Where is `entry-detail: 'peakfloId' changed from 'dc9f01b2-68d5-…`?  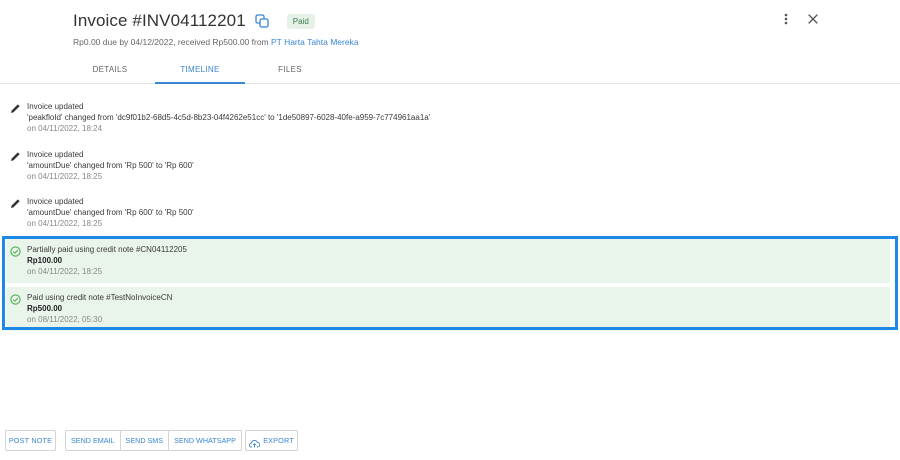
entry-detail: 'peakfloId' changed from 'dc9f01b2-68d5-… is located at coordinates (229, 117).